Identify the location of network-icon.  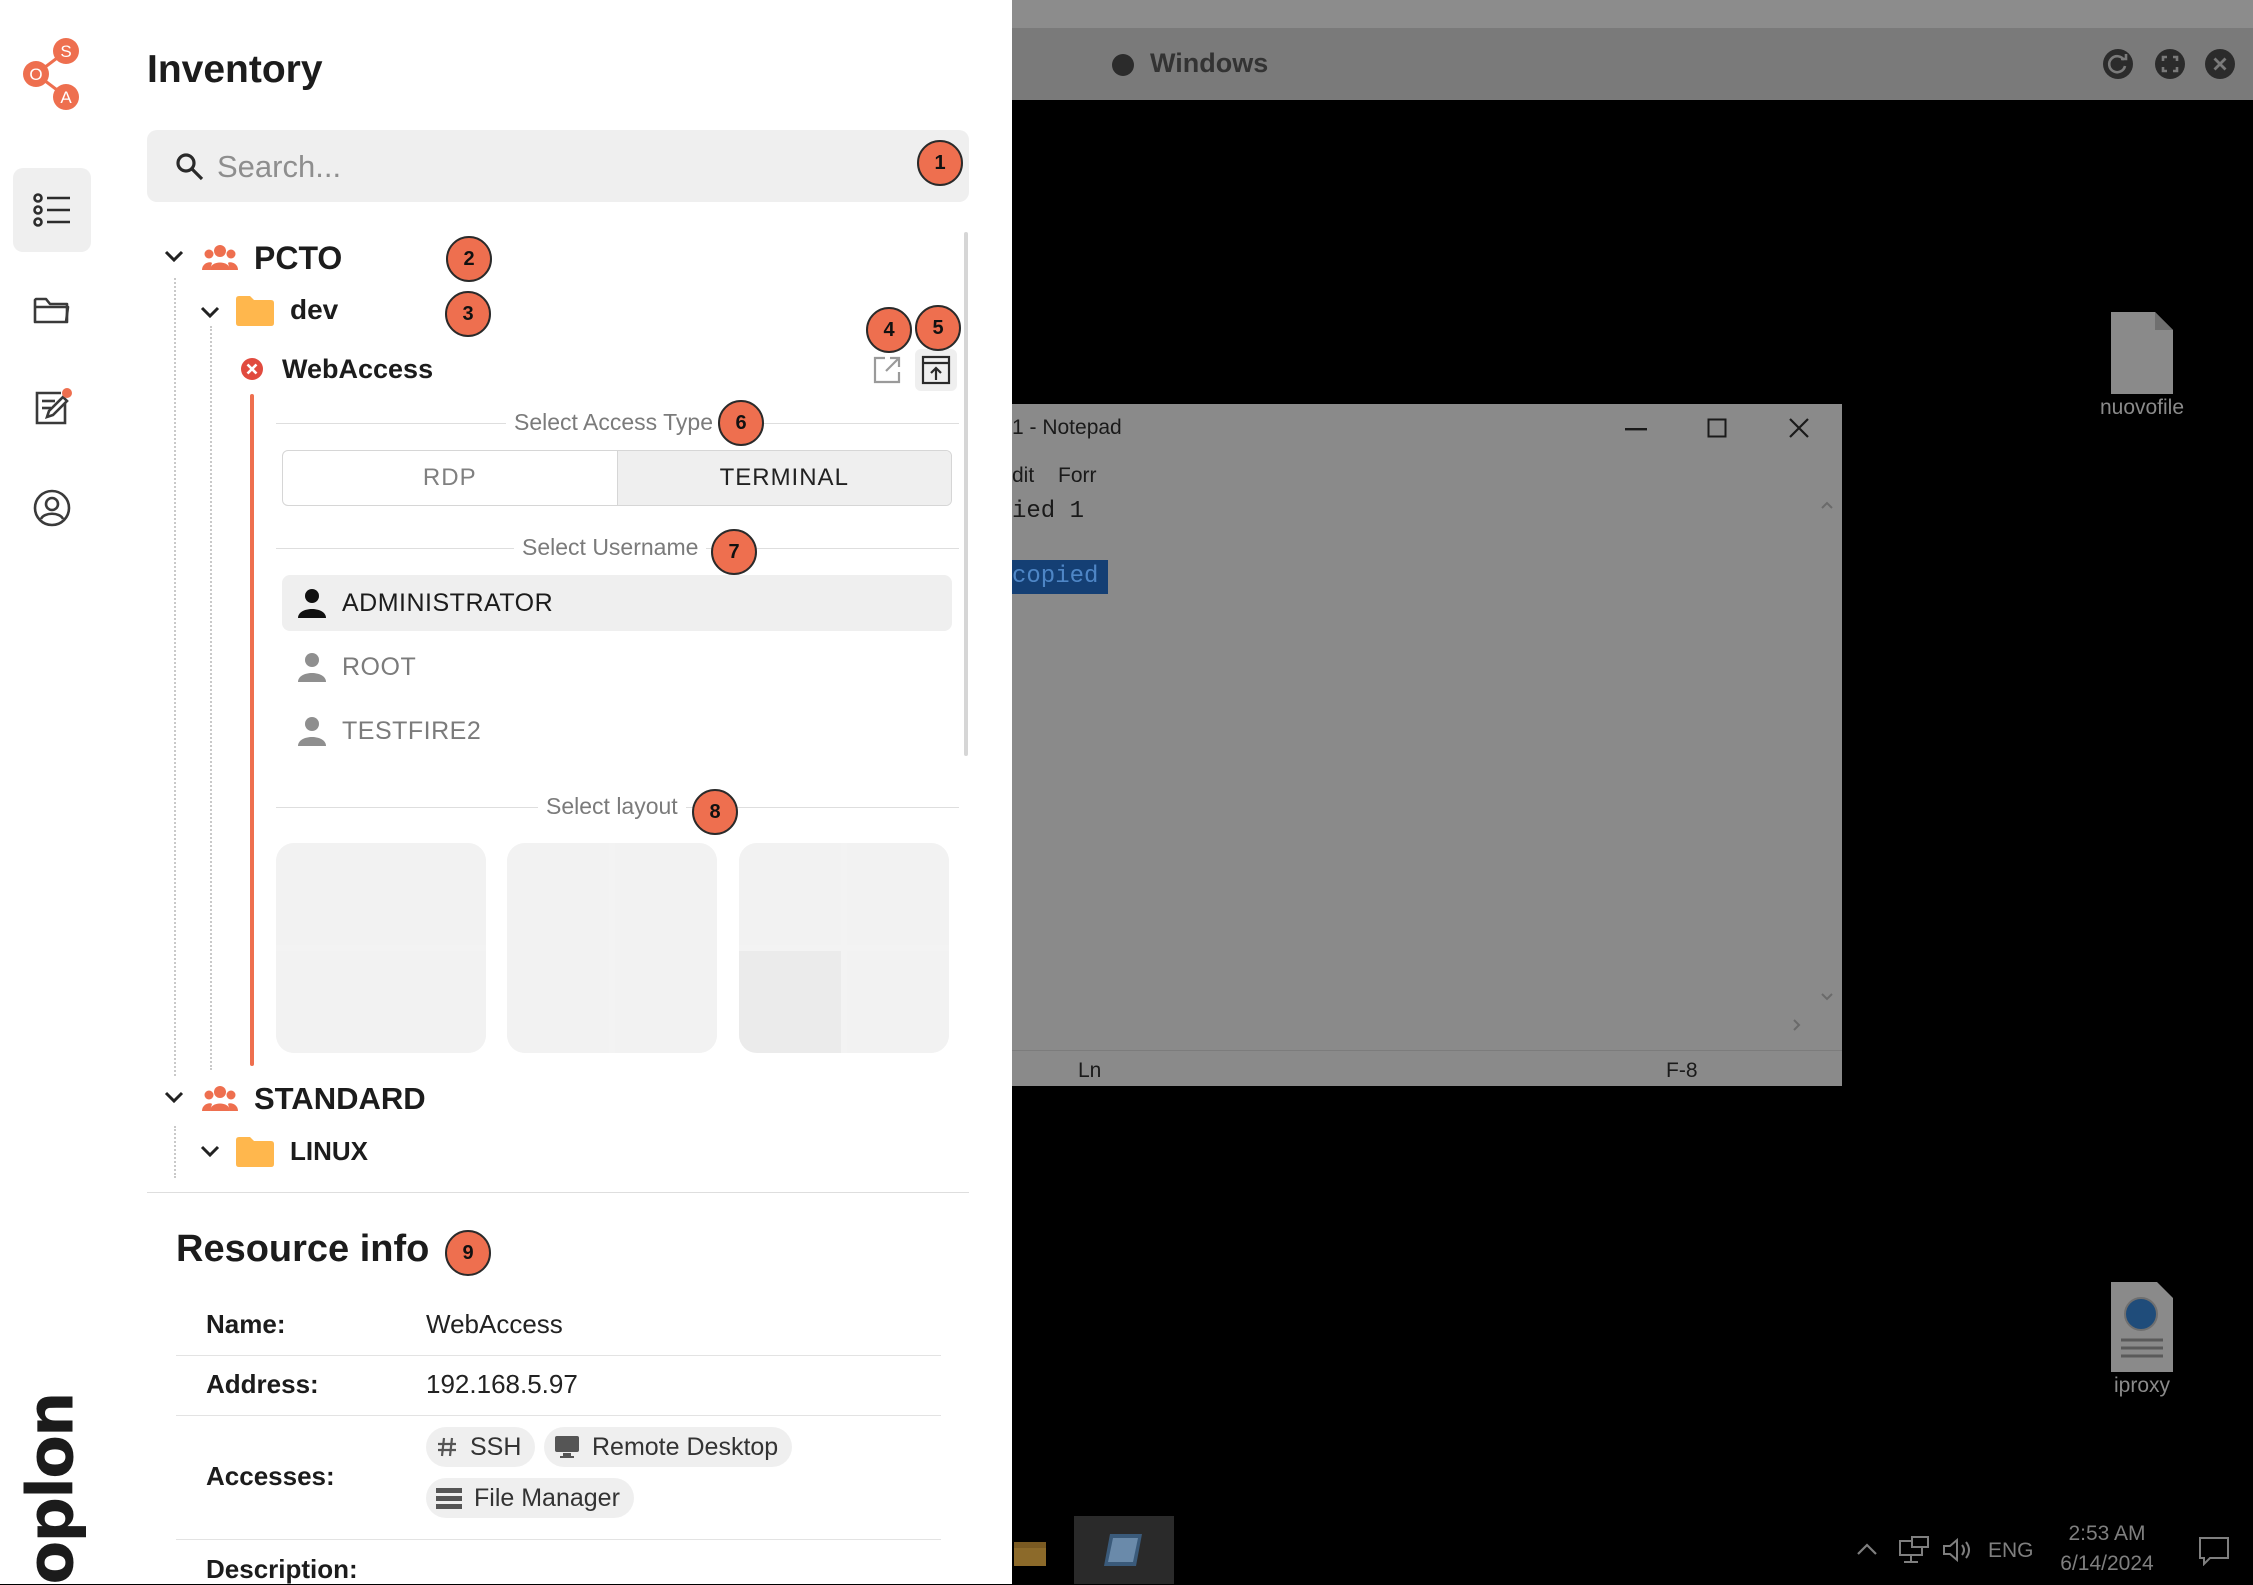
(1914, 1550).